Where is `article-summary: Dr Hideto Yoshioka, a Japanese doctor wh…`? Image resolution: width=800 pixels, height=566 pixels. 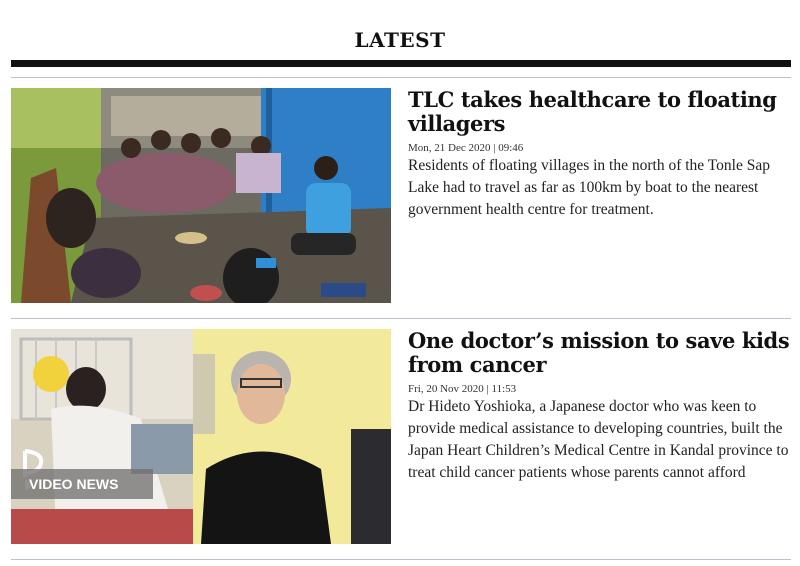 article-summary: Dr Hideto Yoshioka, a Japanese doctor wh… is located at coordinates (598, 439).